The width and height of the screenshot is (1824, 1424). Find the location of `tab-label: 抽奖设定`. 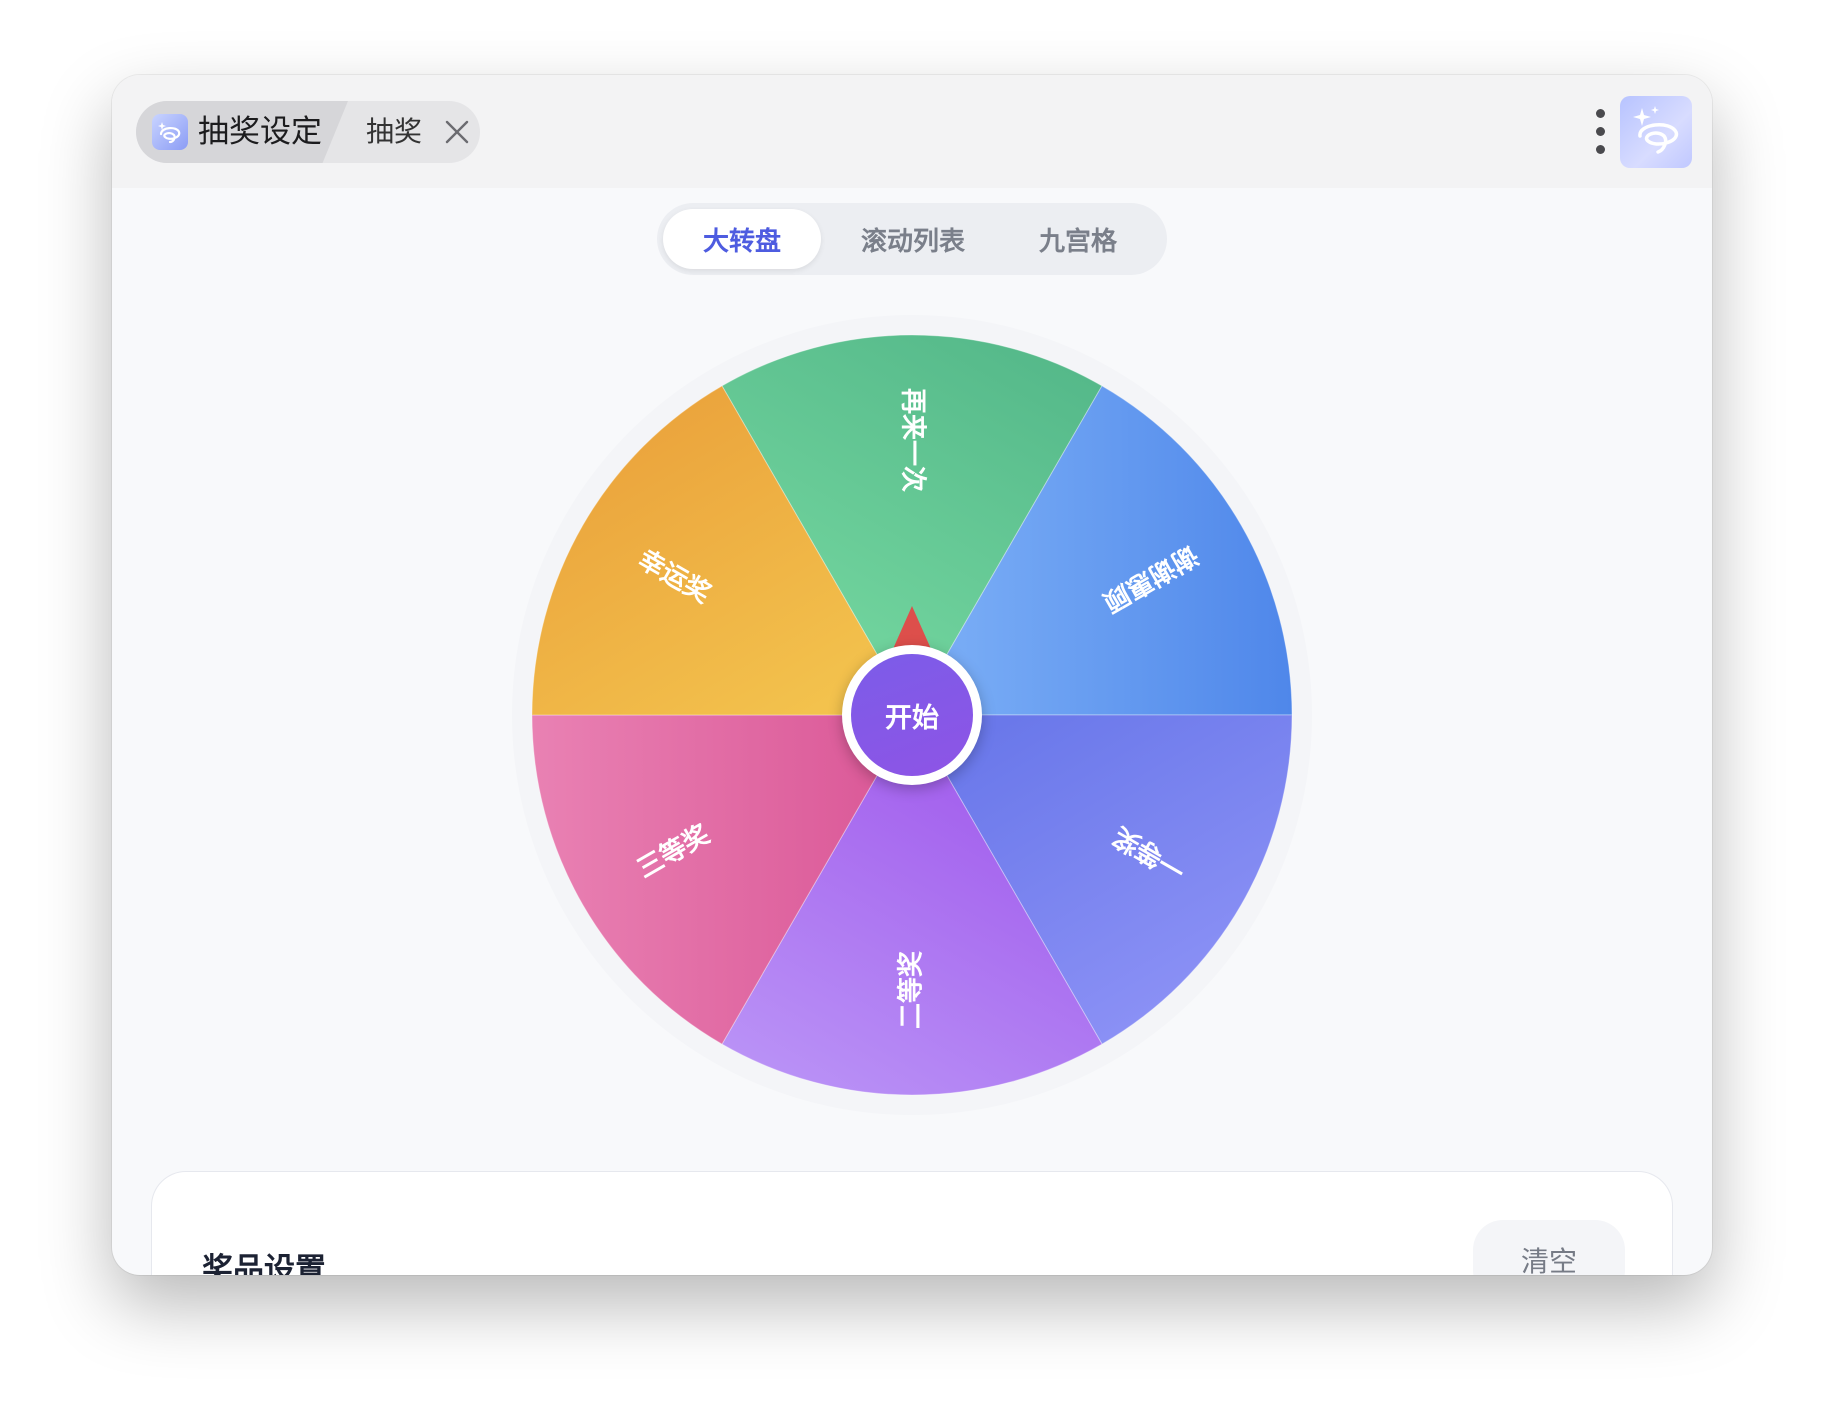

tab-label: 抽奖设定 is located at coordinates (260, 132).